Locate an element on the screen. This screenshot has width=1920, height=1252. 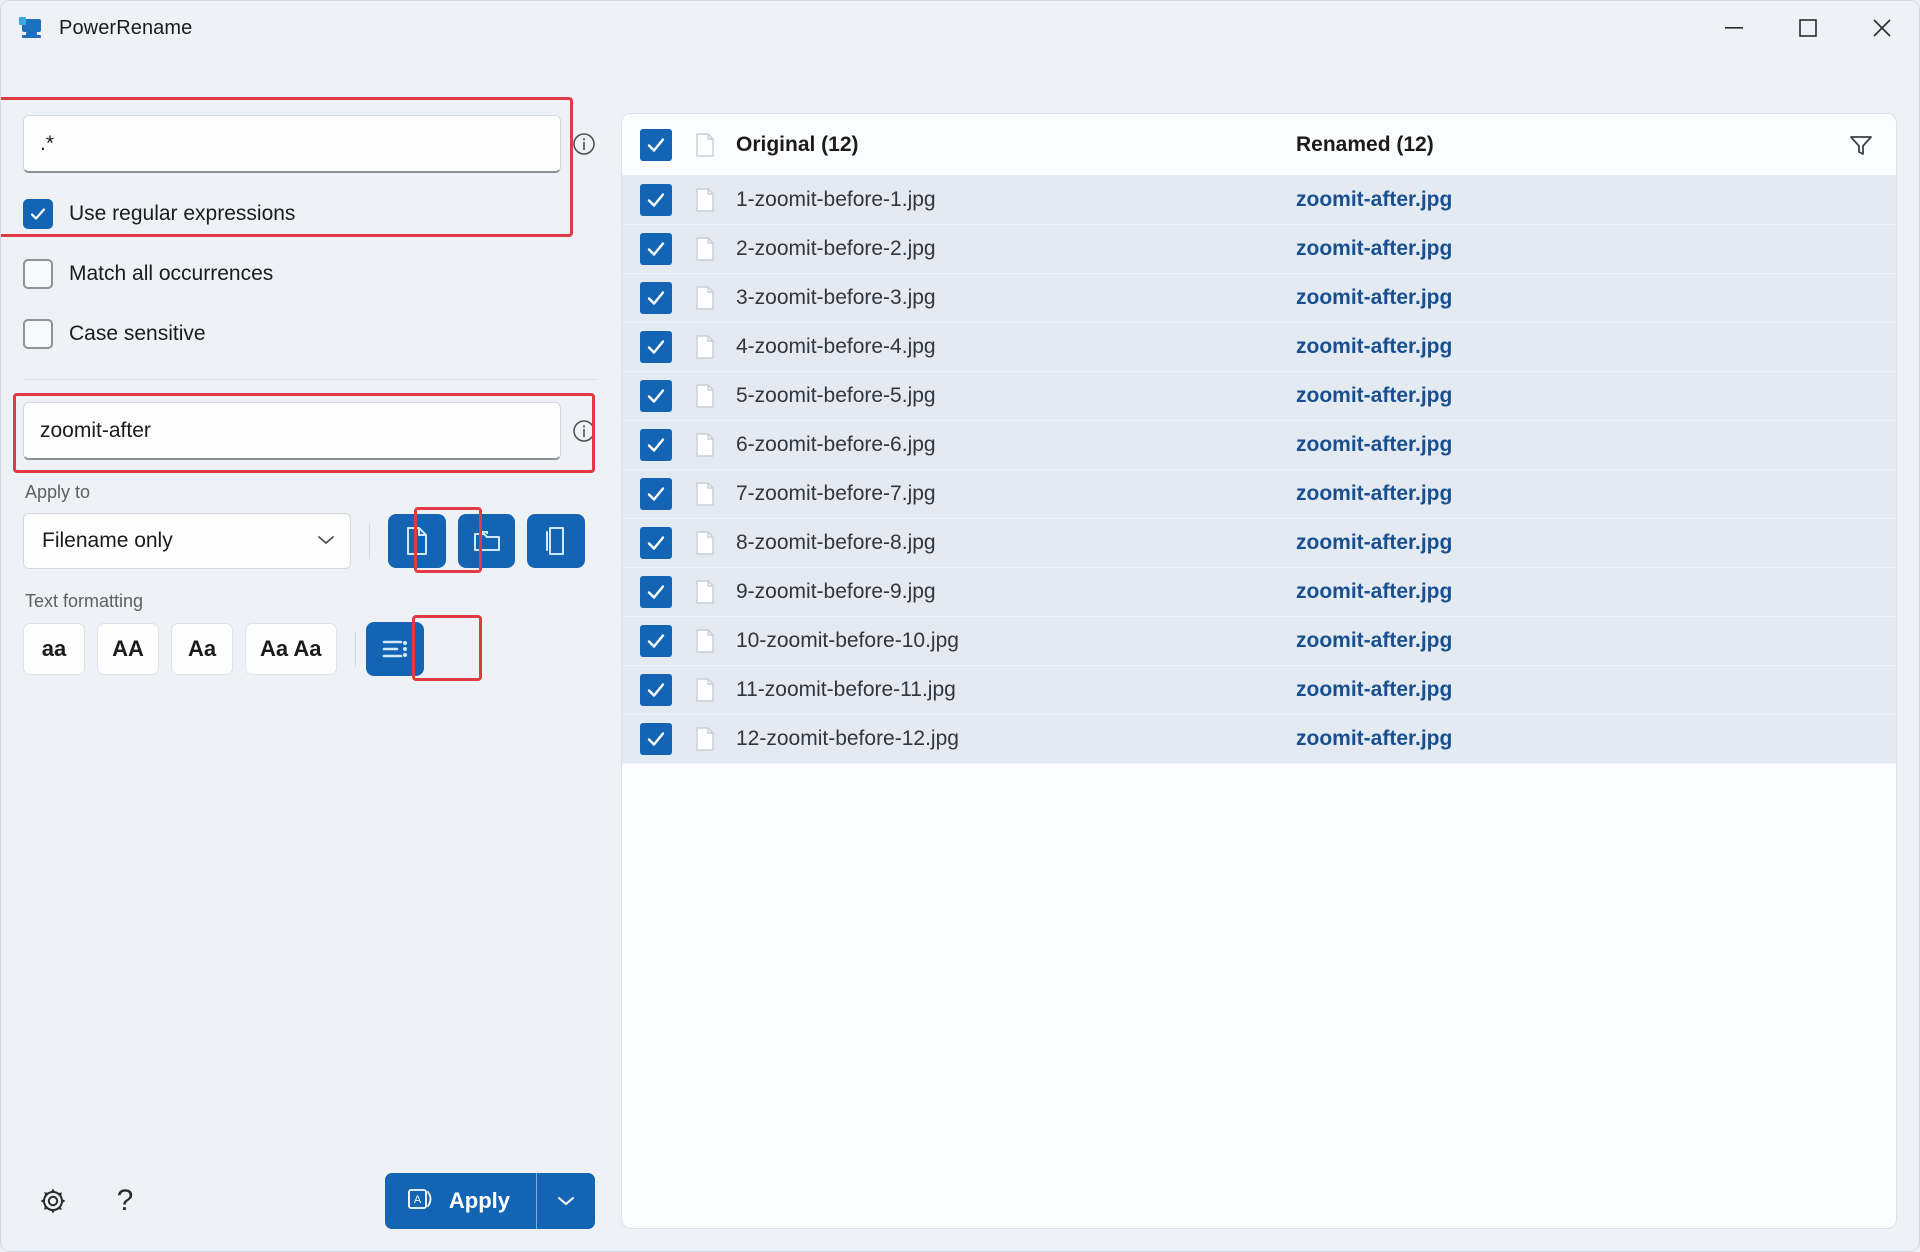
apply-to-row: Filename only is located at coordinates (310, 540).